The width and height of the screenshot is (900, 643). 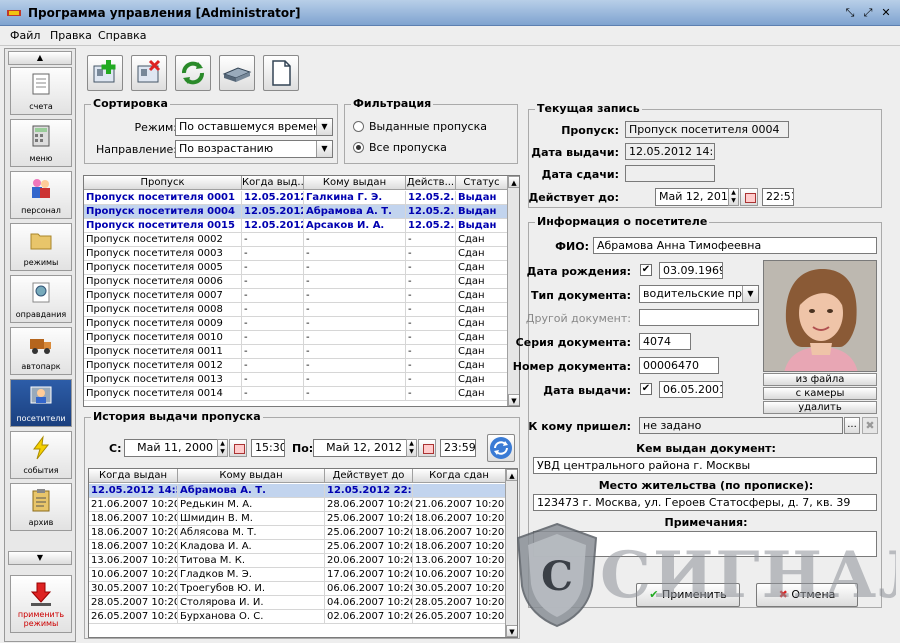 I want to click on current-valid-spinner: ▲ ▼, so click(x=733, y=197).